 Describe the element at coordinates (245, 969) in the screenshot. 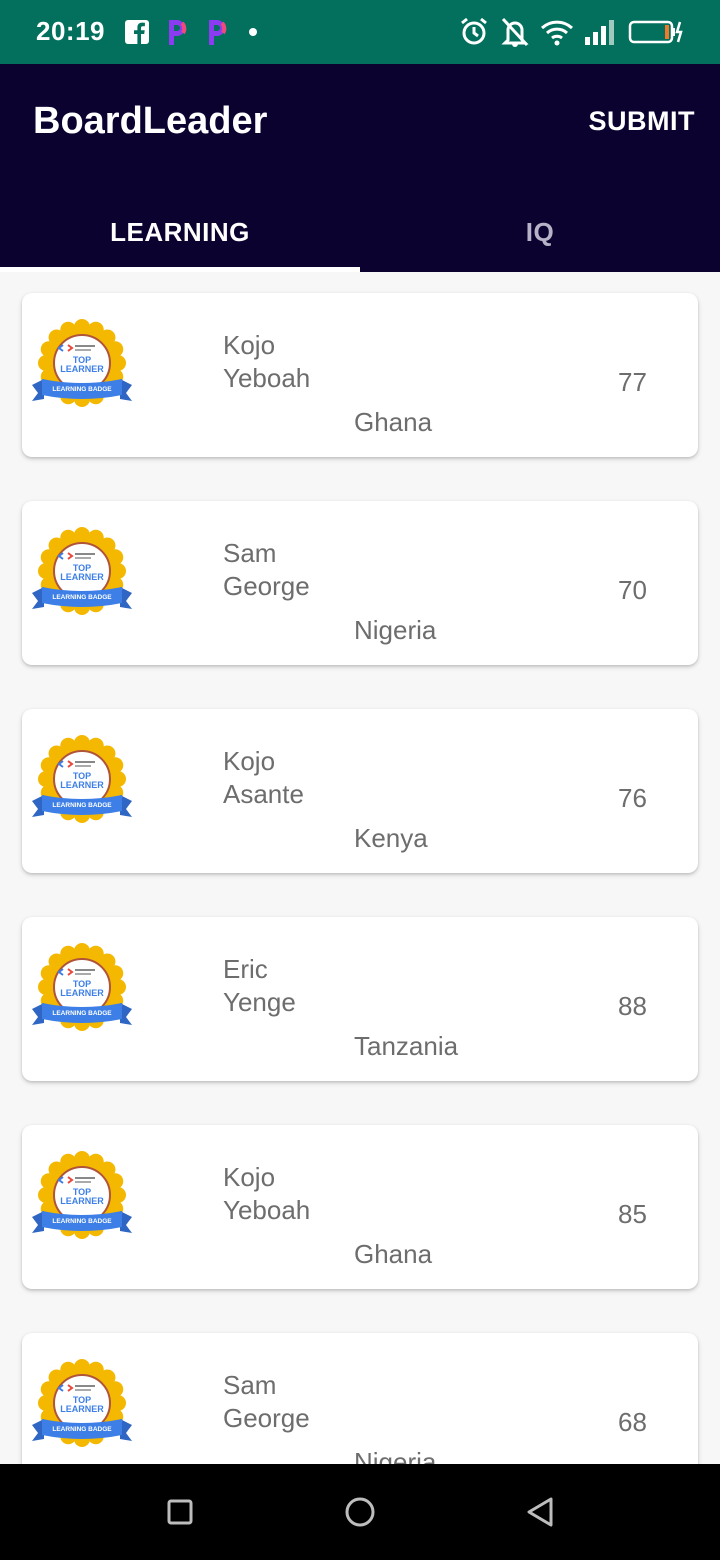

I see `learner-first-name: Eric` at that location.